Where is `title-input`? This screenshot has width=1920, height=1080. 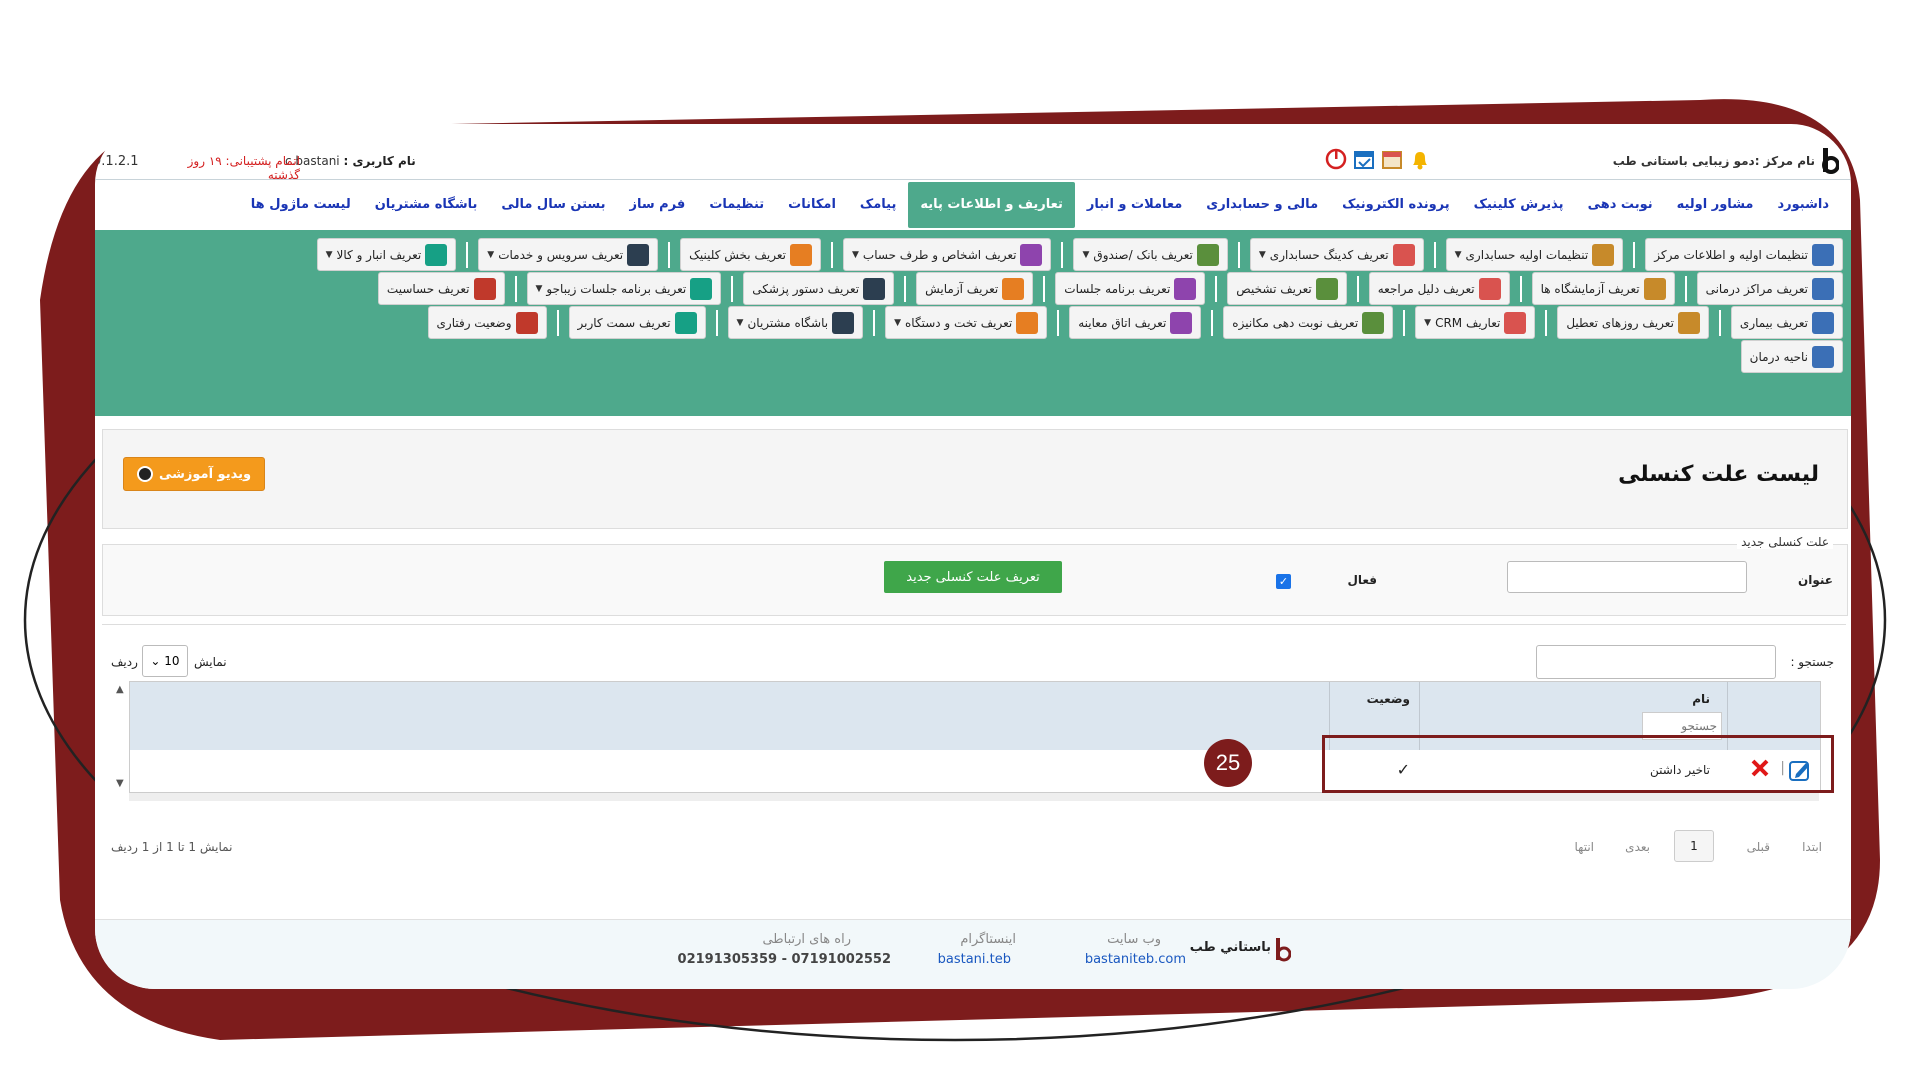 title-input is located at coordinates (1627, 577).